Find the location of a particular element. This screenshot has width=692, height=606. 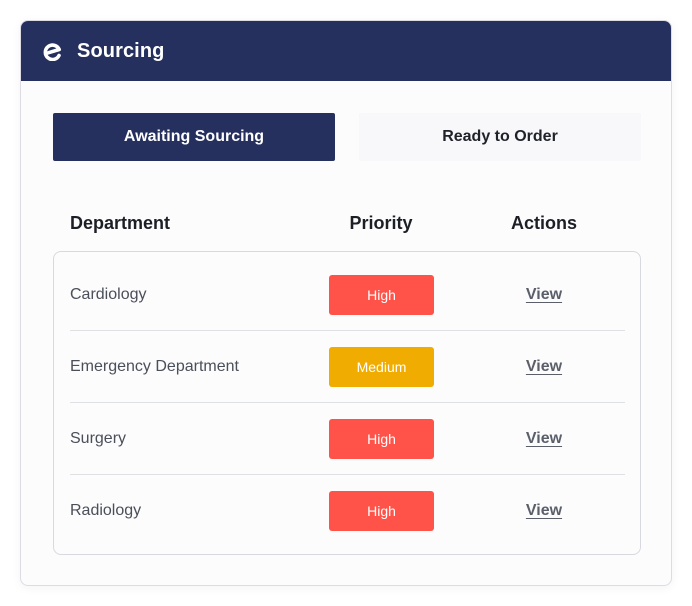

table-row: Cardiology High View is located at coordinates (347, 295).